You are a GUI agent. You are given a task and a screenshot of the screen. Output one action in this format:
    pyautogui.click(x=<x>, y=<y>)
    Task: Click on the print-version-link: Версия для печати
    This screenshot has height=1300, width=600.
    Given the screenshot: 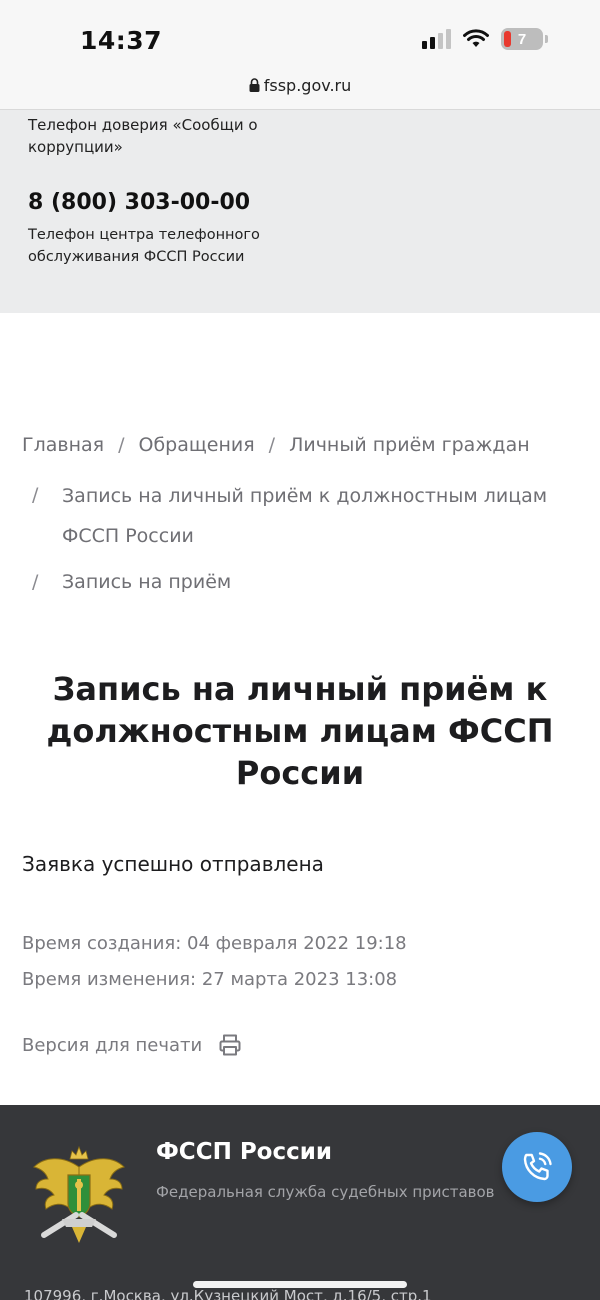 What is the action you would take?
    pyautogui.click(x=132, y=1045)
    